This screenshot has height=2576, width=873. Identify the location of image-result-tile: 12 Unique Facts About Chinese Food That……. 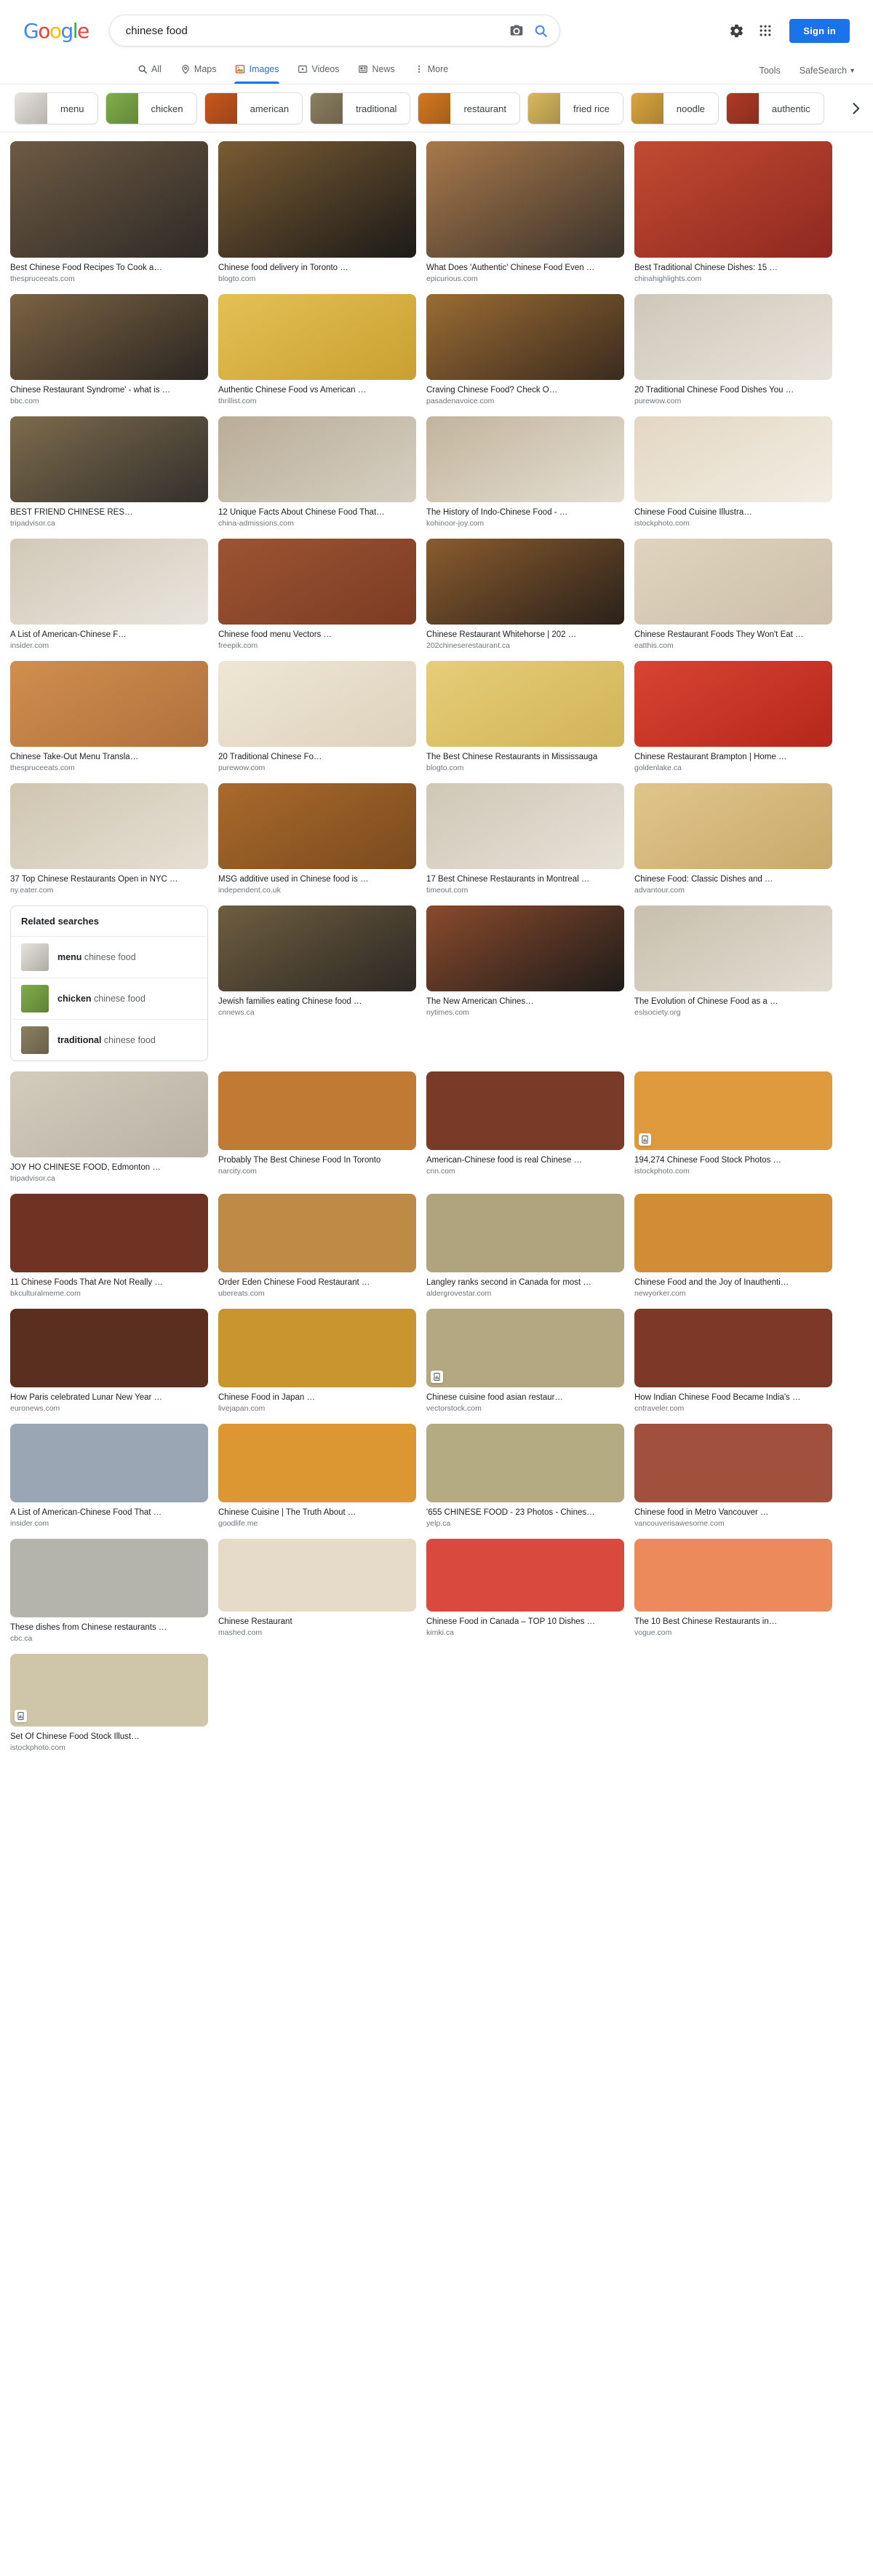
(317, 472).